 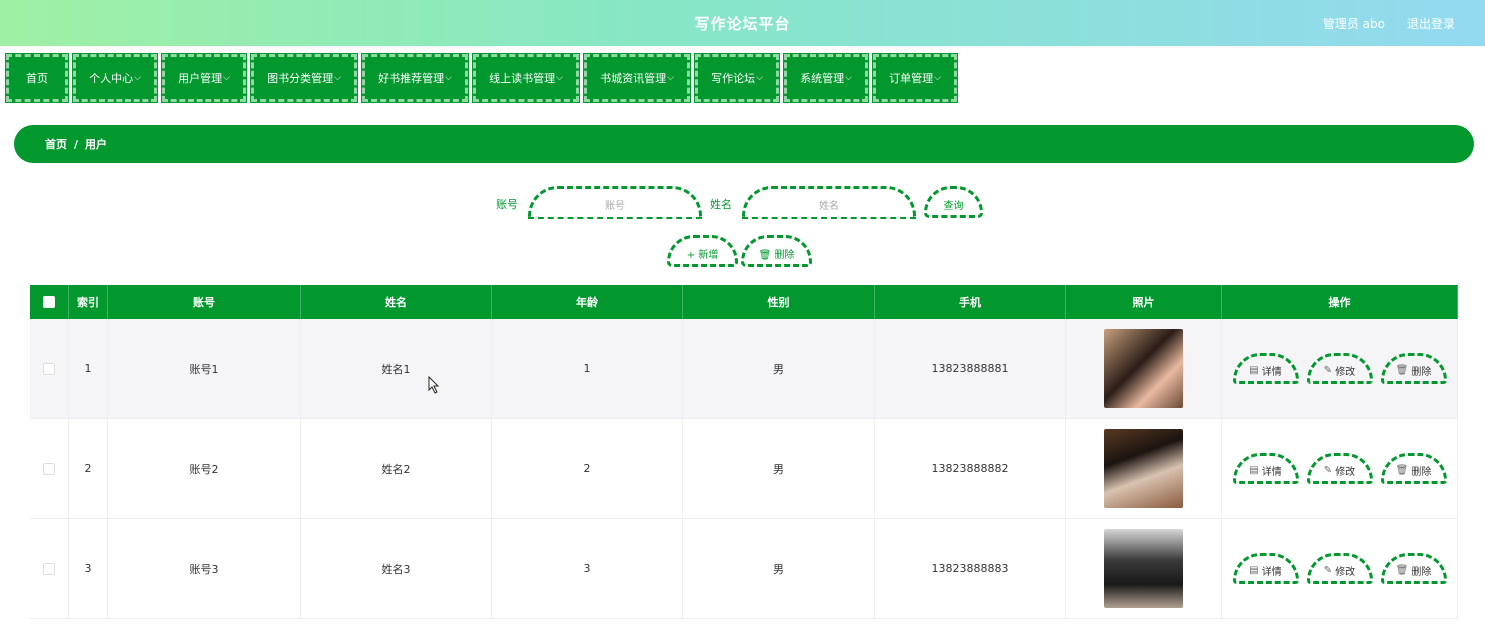 I want to click on current-user: 管理员 abo, so click(x=1353, y=24).